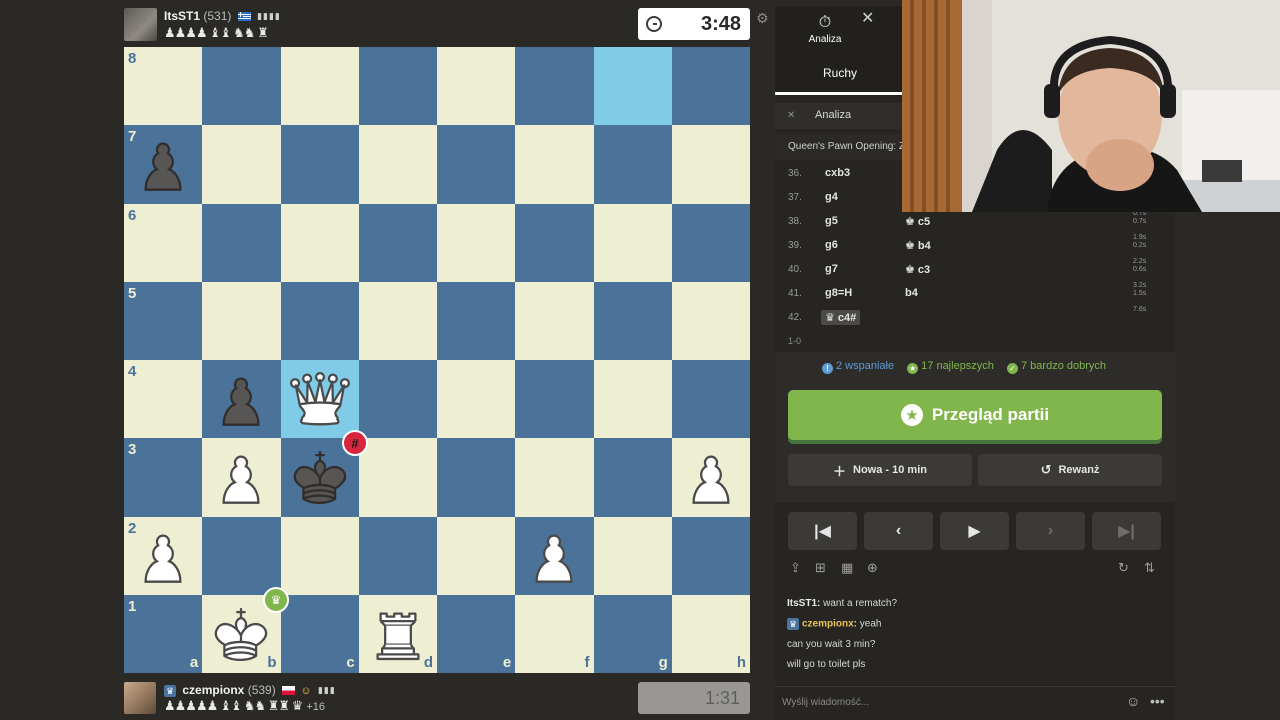 Image resolution: width=1280 pixels, height=720 pixels. Describe the element at coordinates (1149, 568) in the screenshot. I see `flip-board-icon: ⇅` at that location.